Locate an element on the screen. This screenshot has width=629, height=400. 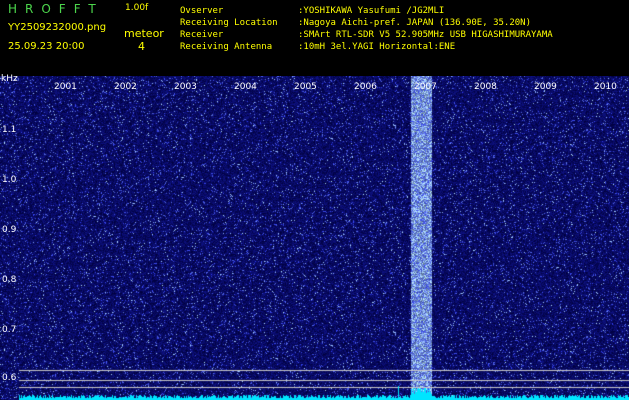
info-key: Receiver is located at coordinates (202, 35).